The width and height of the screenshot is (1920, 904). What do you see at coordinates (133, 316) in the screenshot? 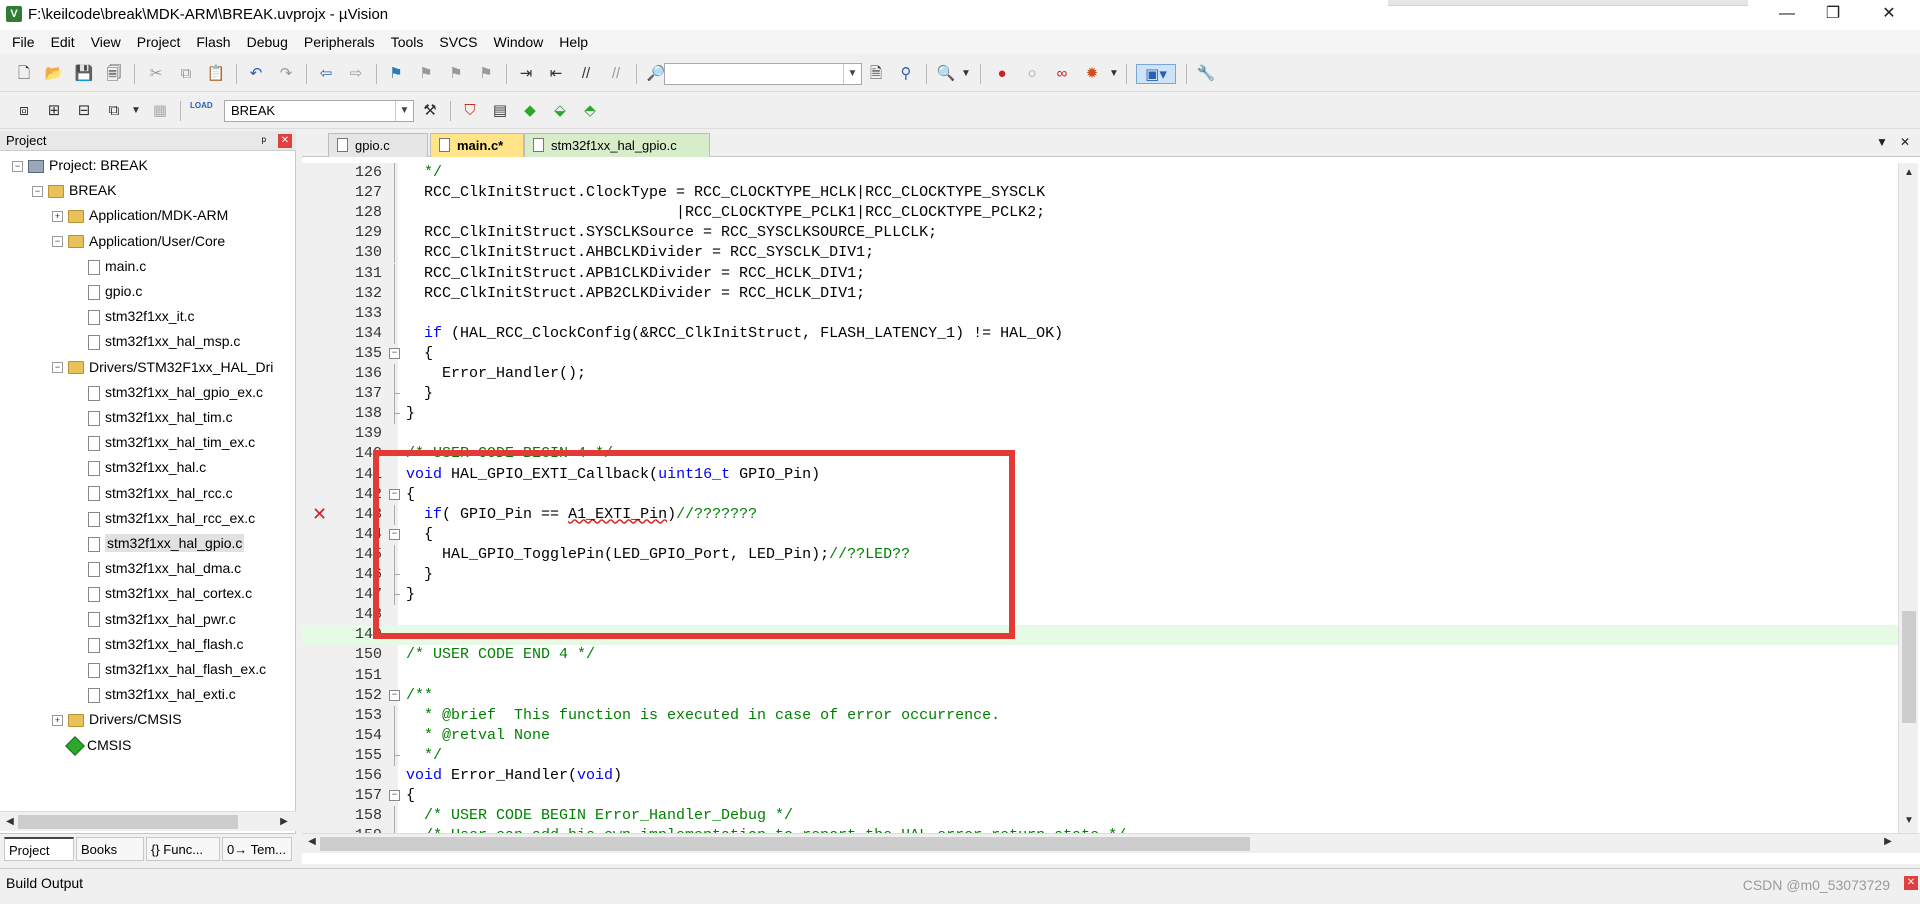
I see `tree-item: stm32f1xx_it.c` at bounding box center [133, 316].